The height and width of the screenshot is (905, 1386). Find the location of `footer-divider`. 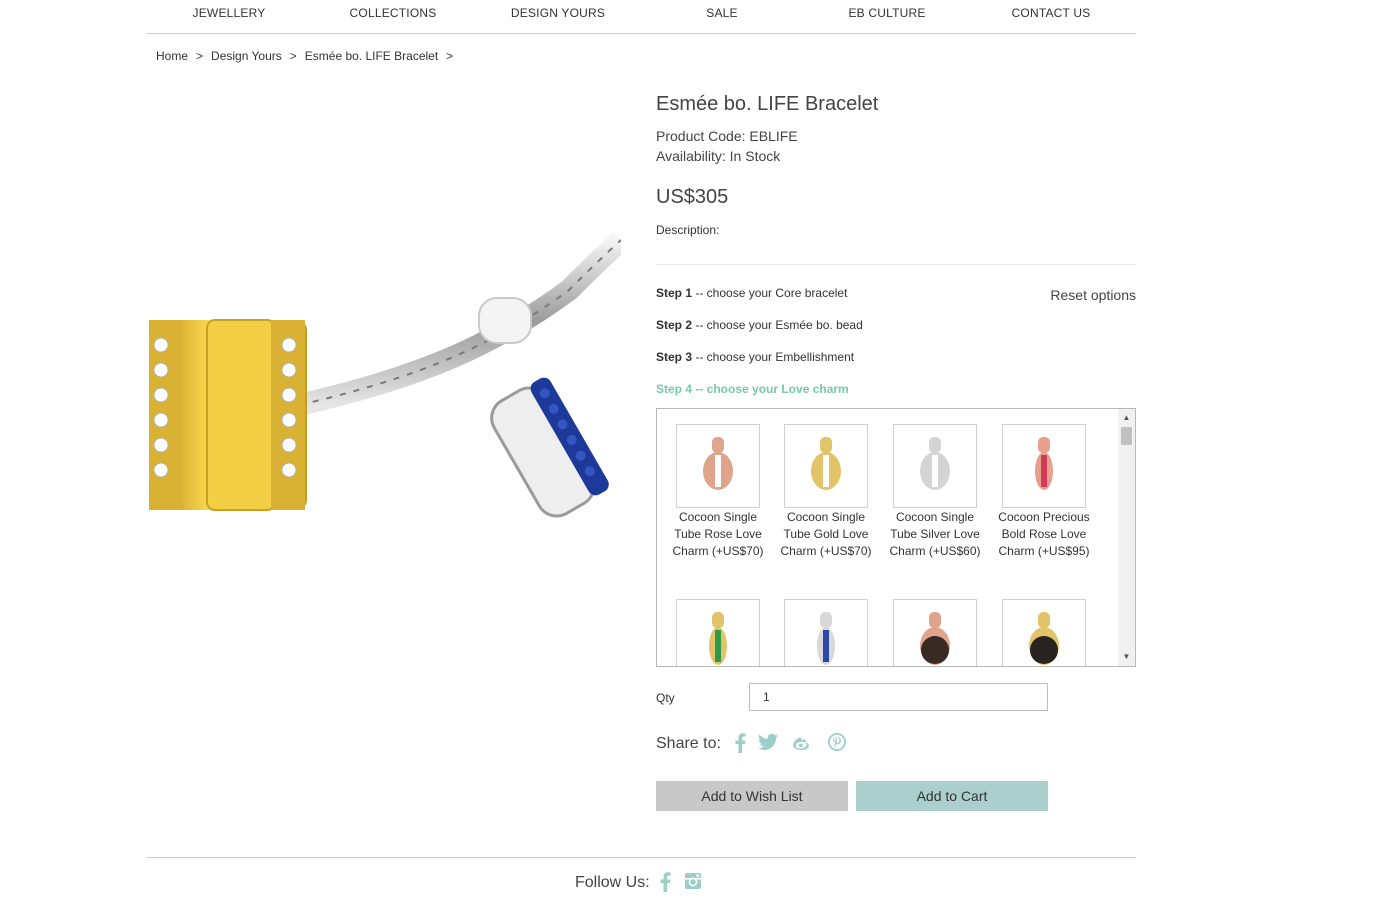

footer-divider is located at coordinates (641, 857).